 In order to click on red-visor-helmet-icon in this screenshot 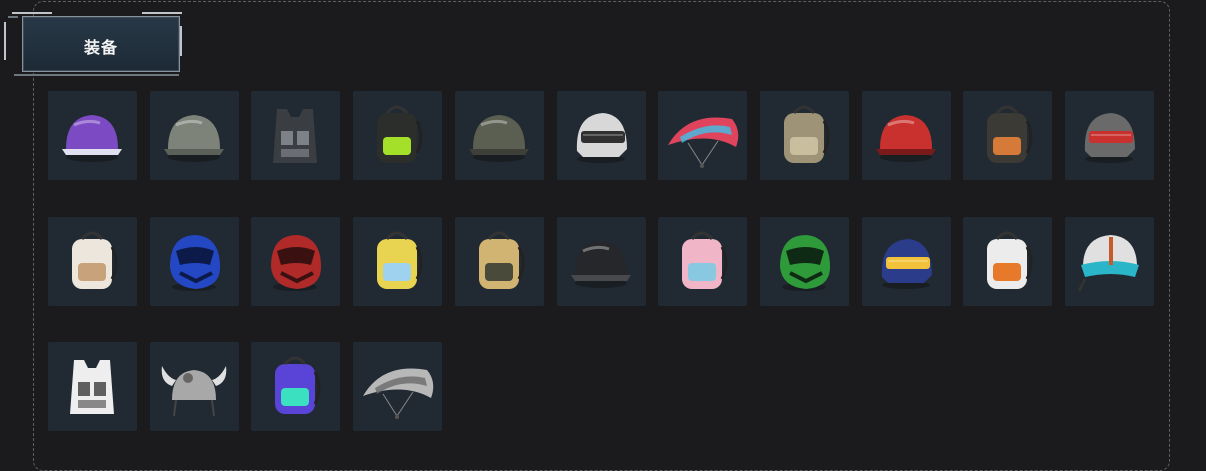, I will do `click(1109, 138)`.